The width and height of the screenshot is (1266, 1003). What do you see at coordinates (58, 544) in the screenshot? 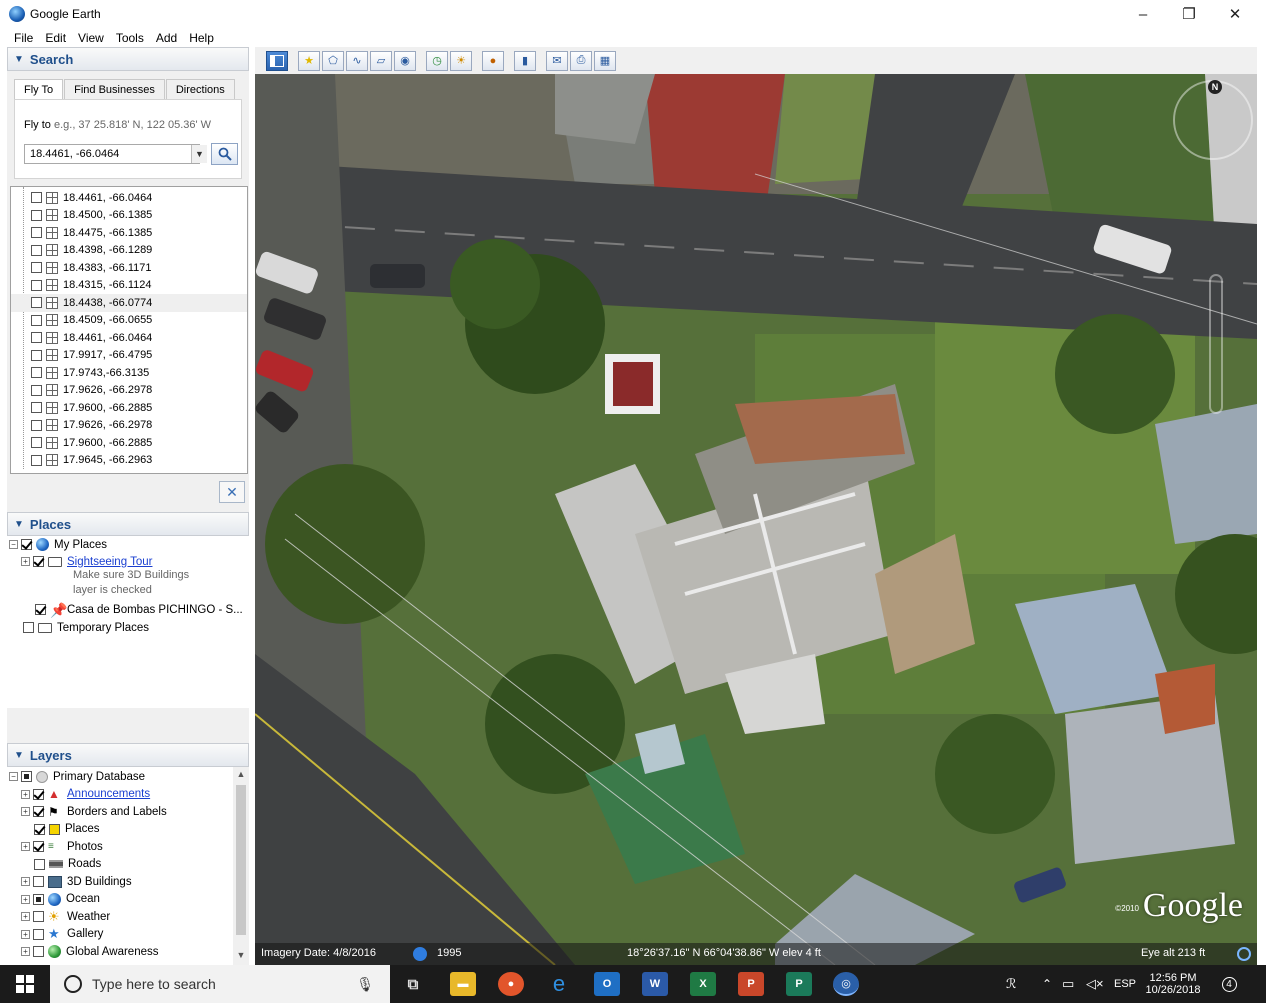
I see `my-places-row: − My Places` at bounding box center [58, 544].